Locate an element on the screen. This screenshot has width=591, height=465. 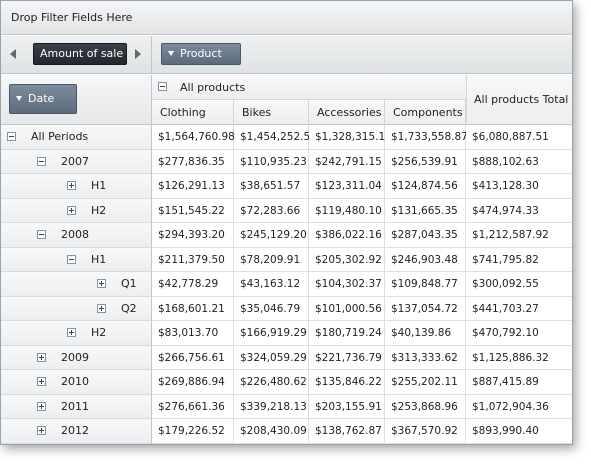
data-cell: $180,719.24 is located at coordinates (347, 333).